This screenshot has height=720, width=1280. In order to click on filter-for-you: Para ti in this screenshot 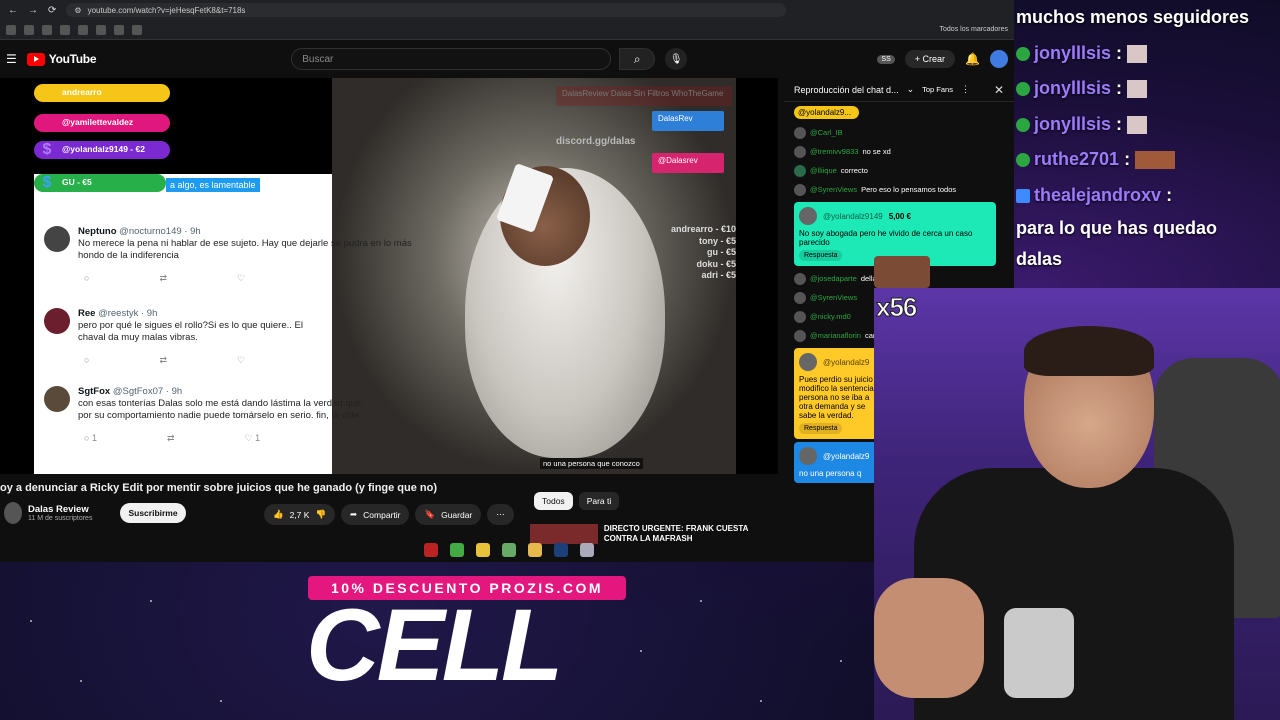, I will do `click(599, 501)`.